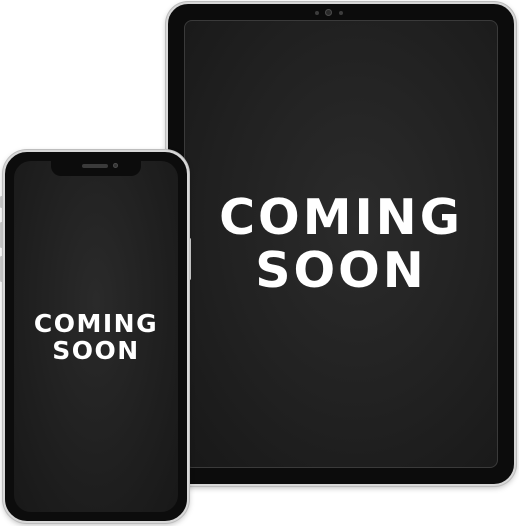  I want to click on tablet-message-line2: SOON, so click(341, 270).